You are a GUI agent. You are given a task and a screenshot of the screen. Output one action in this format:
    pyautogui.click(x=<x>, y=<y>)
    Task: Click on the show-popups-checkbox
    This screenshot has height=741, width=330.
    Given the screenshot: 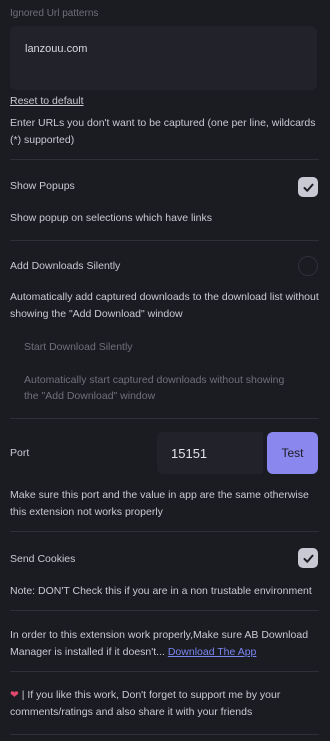 What is the action you would take?
    pyautogui.click(x=308, y=187)
    